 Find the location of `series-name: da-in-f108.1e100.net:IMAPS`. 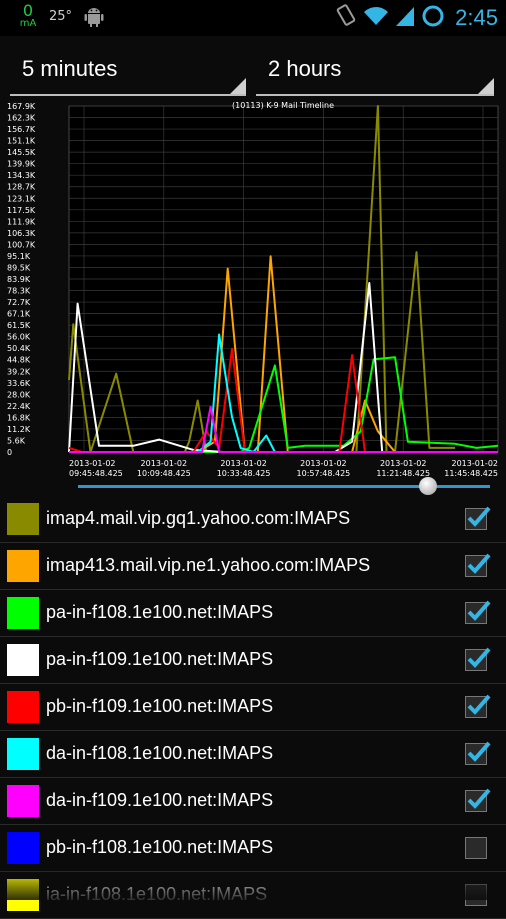

series-name: da-in-f108.1e100.net:IMAPS is located at coordinates (160, 753).